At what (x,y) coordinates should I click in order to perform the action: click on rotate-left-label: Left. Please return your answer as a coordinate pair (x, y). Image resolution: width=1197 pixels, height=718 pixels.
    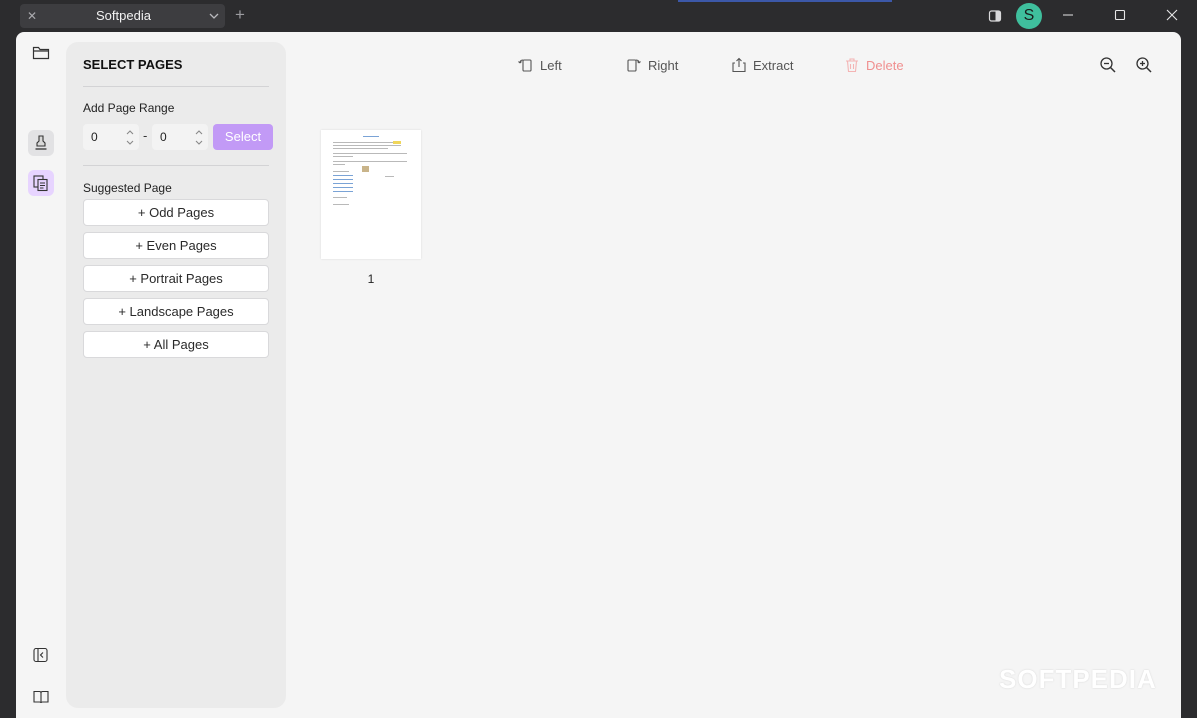
    Looking at the image, I should click on (551, 65).